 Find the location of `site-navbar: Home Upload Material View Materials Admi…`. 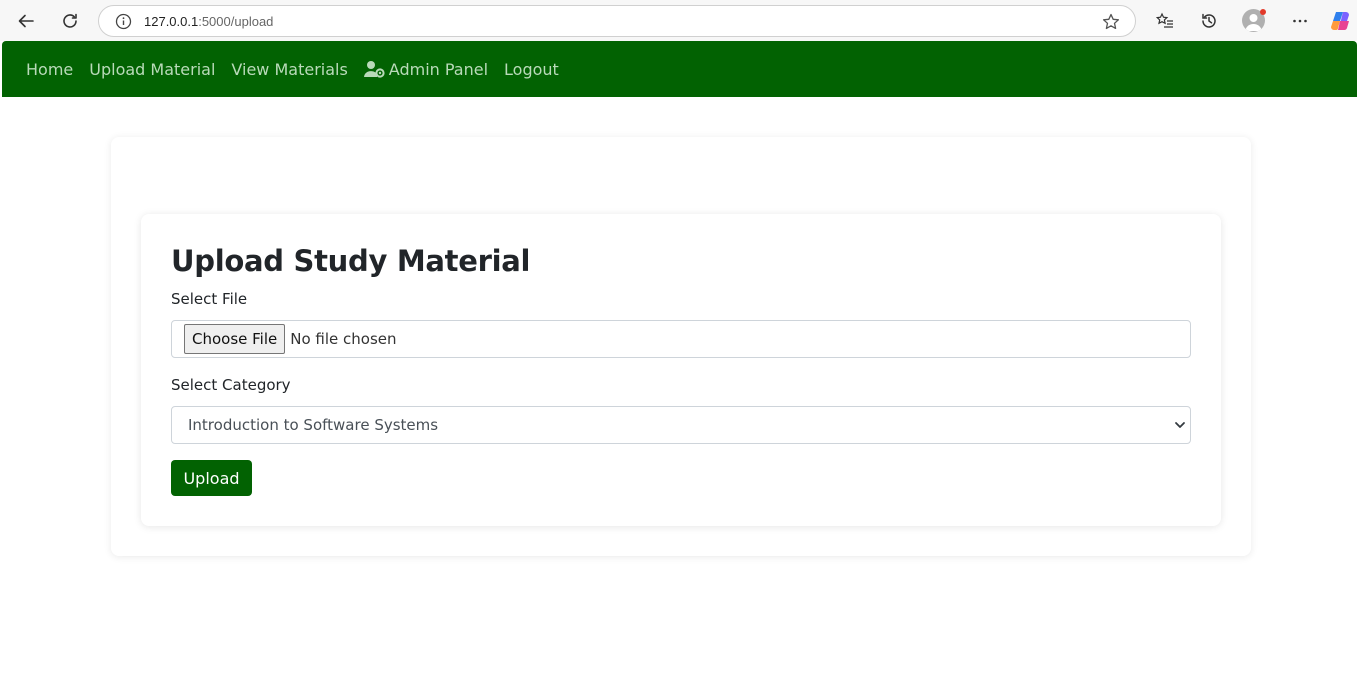

site-navbar: Home Upload Material View Materials Admi… is located at coordinates (679, 69).